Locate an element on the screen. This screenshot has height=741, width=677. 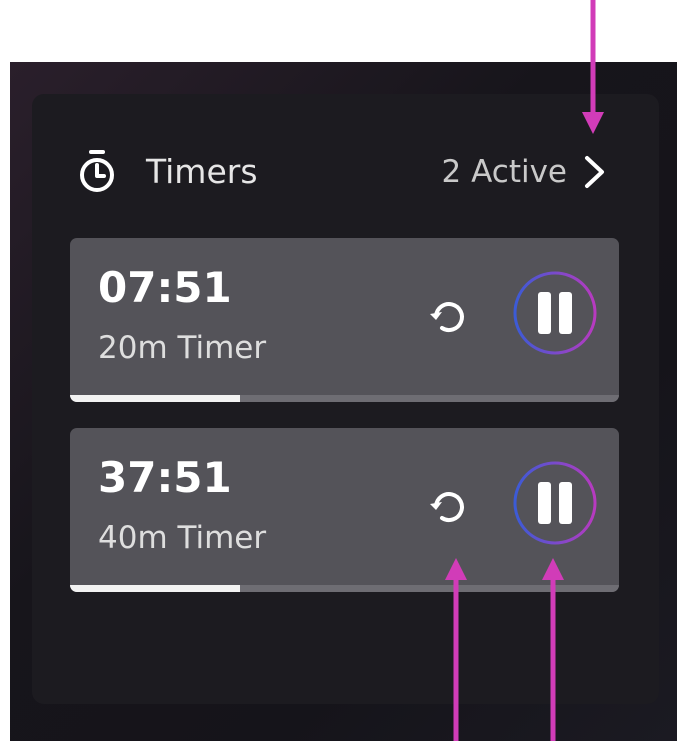
timer-label: 40m Timer is located at coordinates (182, 538).